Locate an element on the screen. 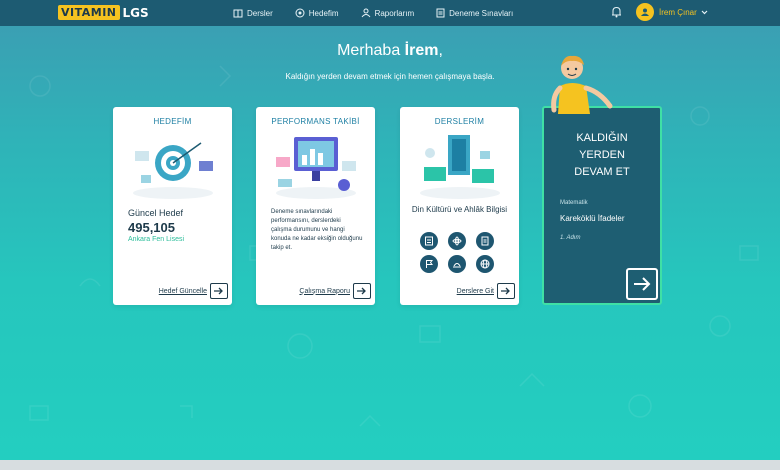 Image resolution: width=780 pixels, height=470 pixels. nav-label-deneme: Deneme Sınavları is located at coordinates (481, 13).